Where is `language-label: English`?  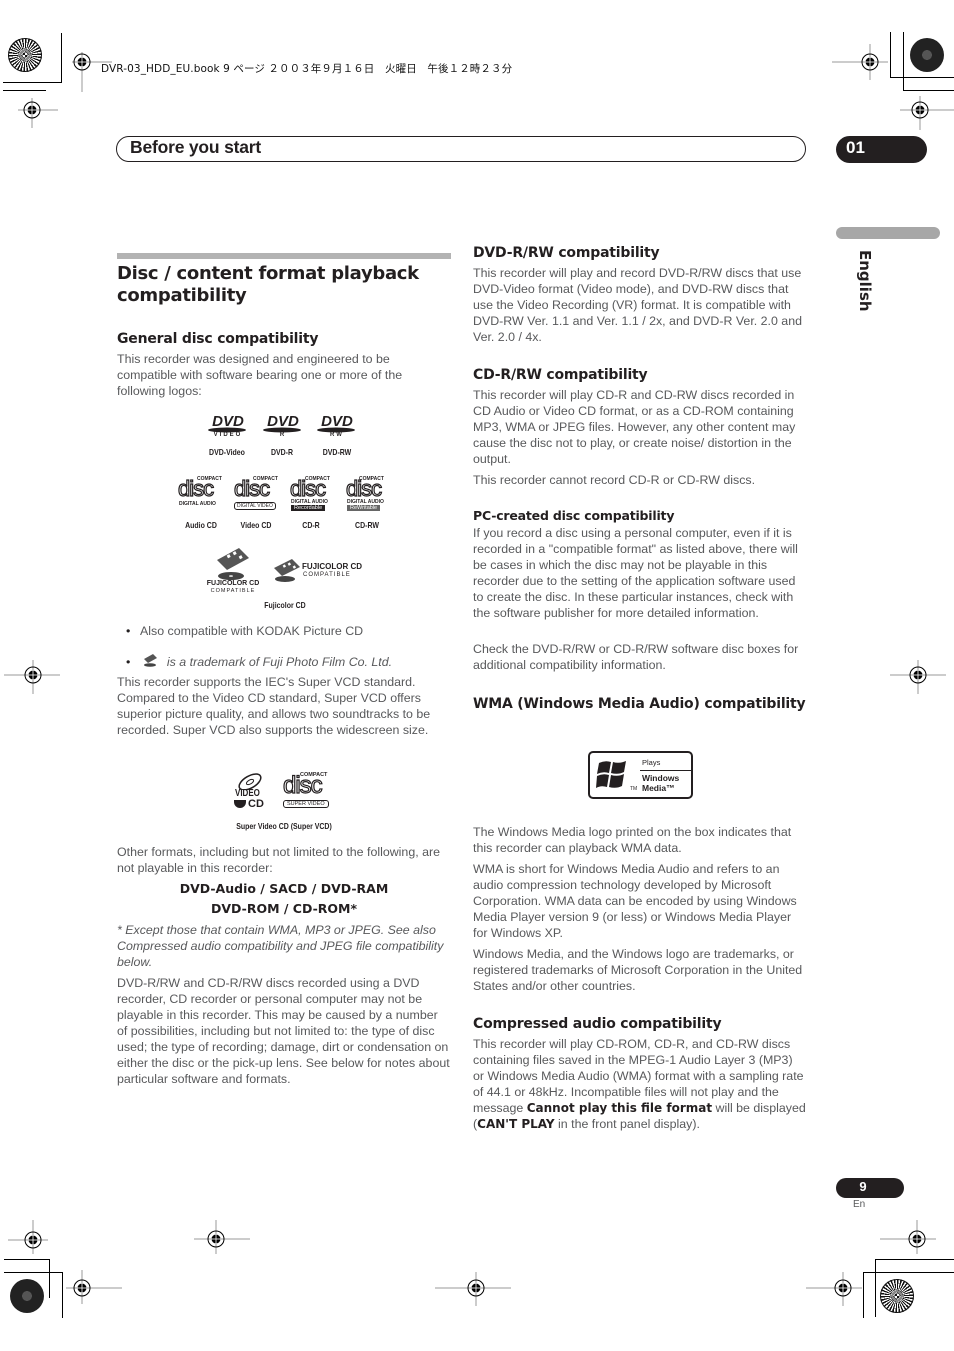 language-label: English is located at coordinates (867, 285).